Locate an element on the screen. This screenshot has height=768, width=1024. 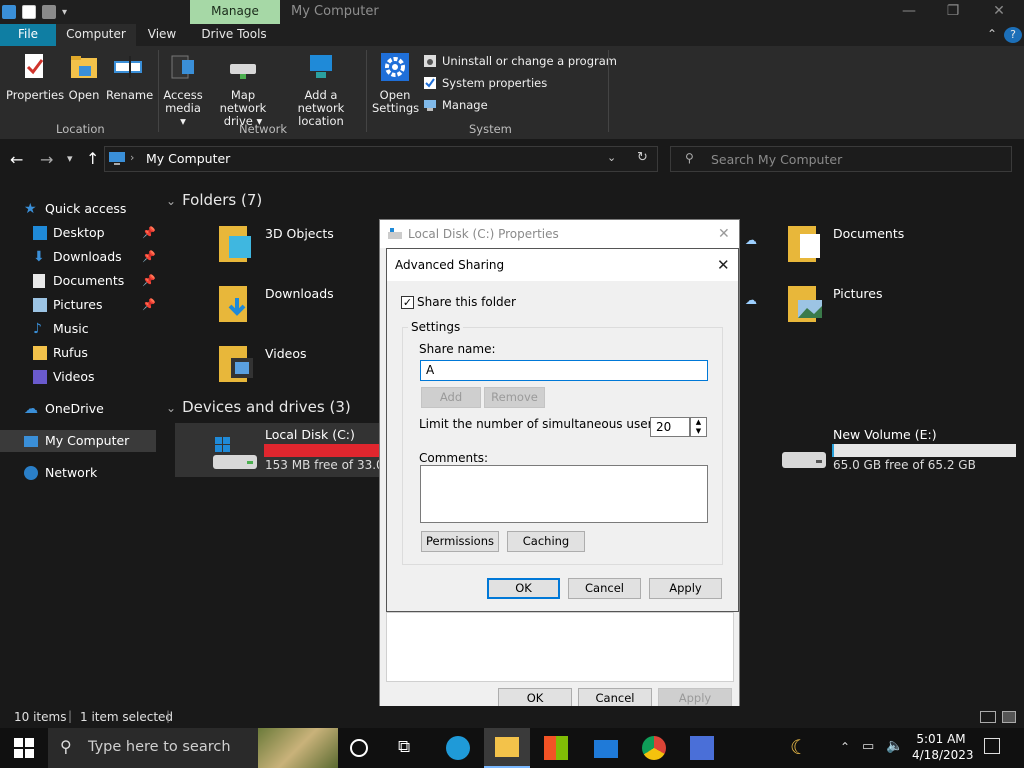
details-view-icon is located at coordinates (988, 717).